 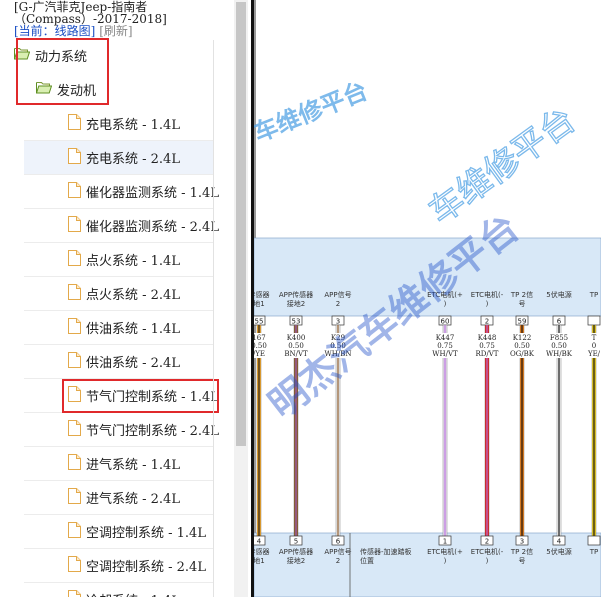 What do you see at coordinates (133, 593) in the screenshot?
I see `tree-leaf-label: 冷却系统 - 1.4L` at bounding box center [133, 593].